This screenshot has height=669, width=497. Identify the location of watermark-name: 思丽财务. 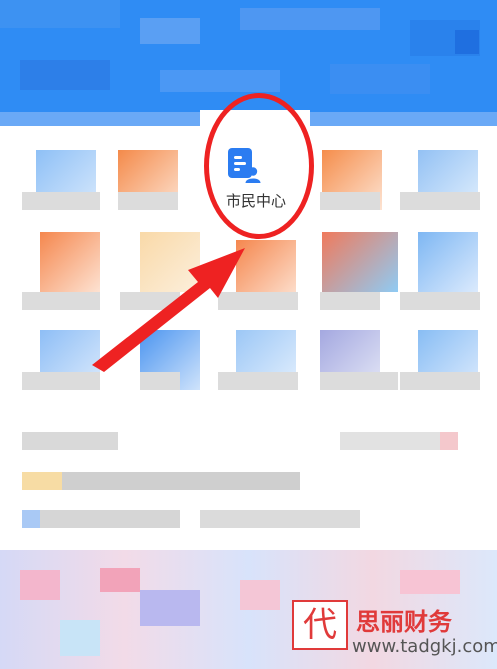
(404, 622).